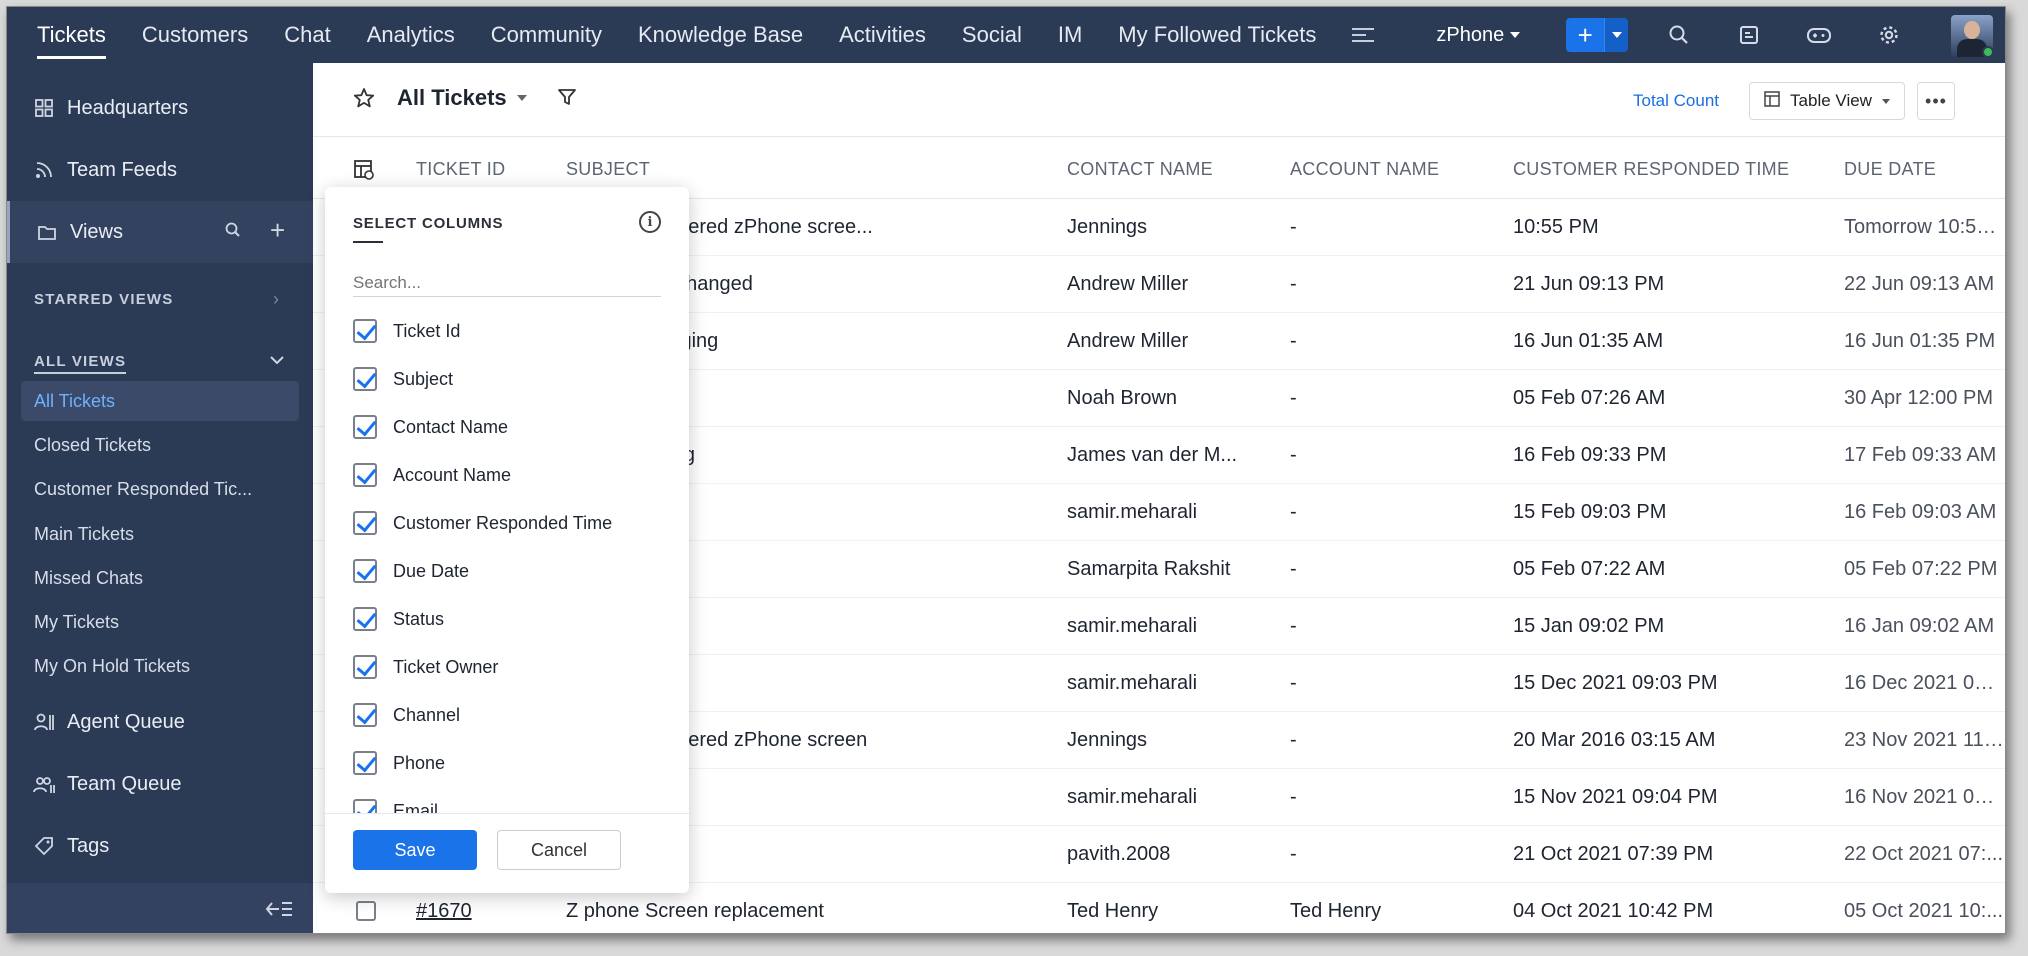  Describe the element at coordinates (1149, 569) in the screenshot. I see `cell-contact: Samarpita Rakshit` at that location.